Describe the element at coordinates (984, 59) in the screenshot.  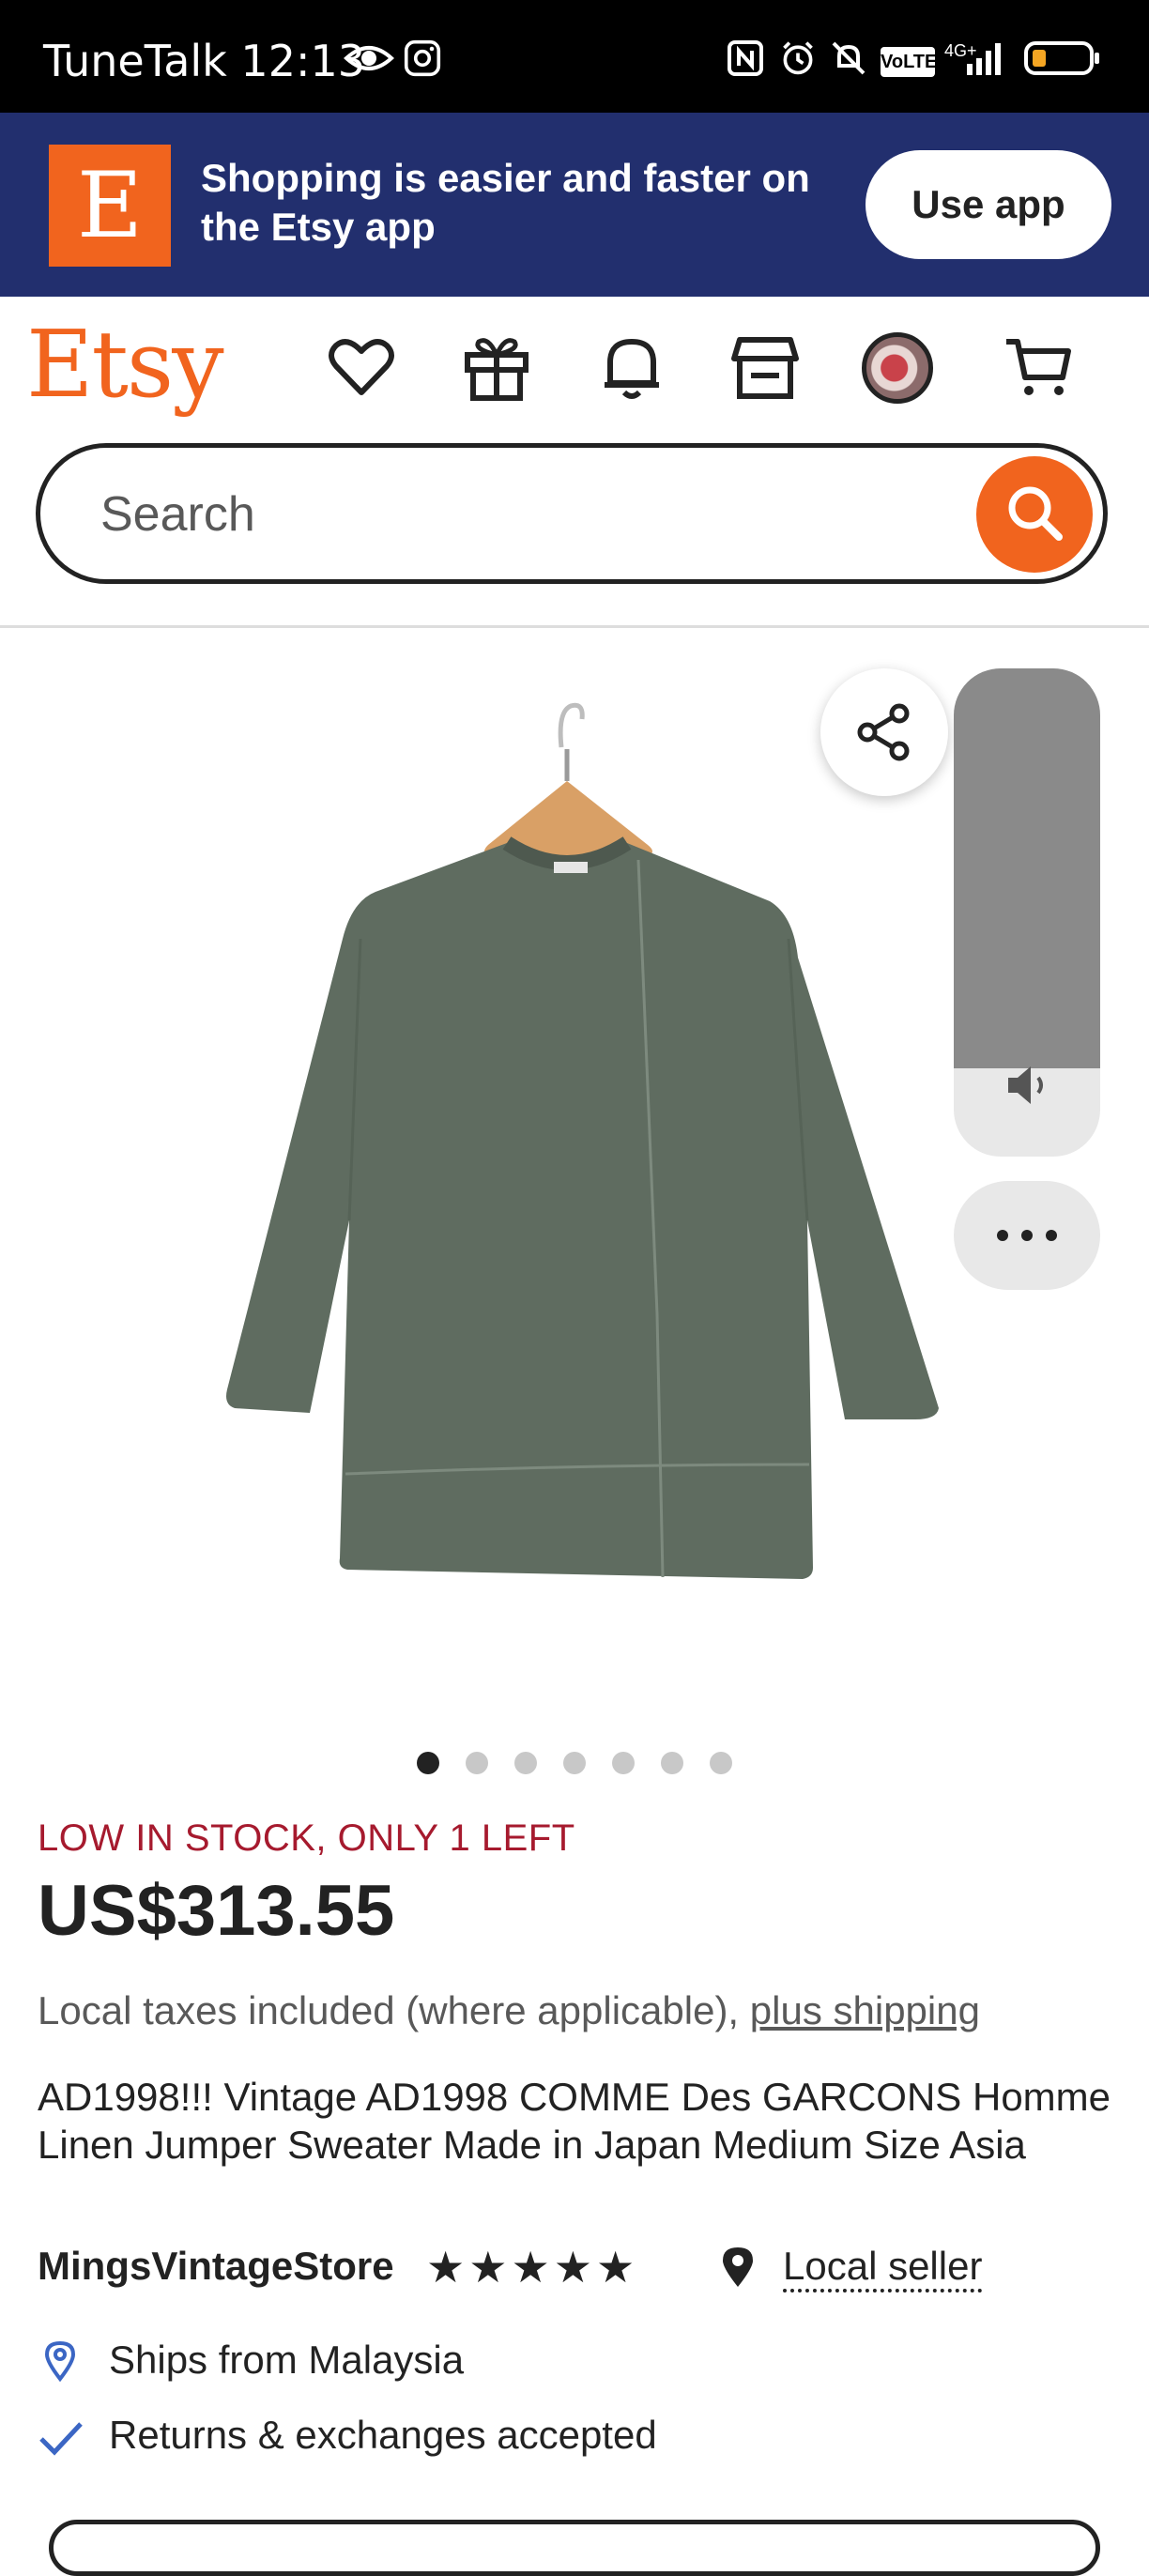
I see `signal-icon` at that location.